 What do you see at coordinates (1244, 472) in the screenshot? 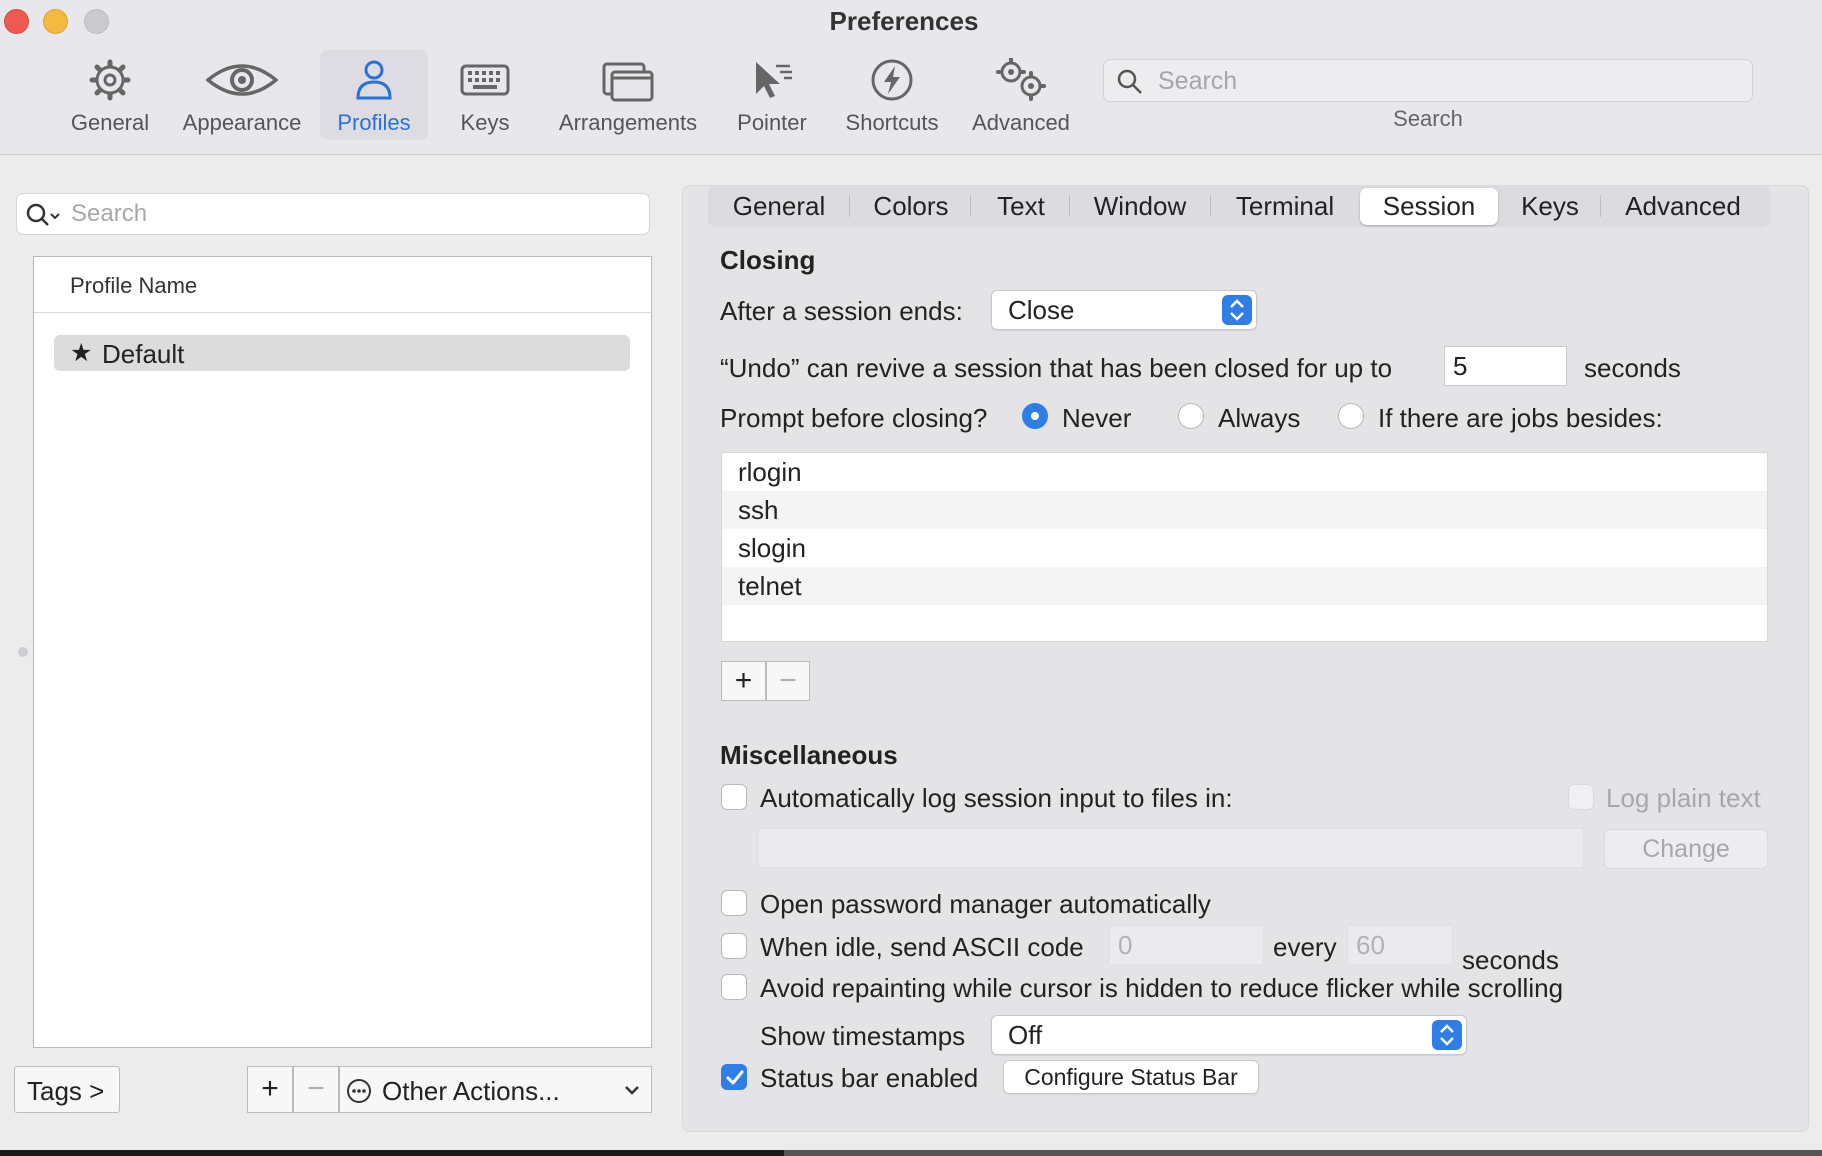
I see `list-item: rlogin` at bounding box center [1244, 472].